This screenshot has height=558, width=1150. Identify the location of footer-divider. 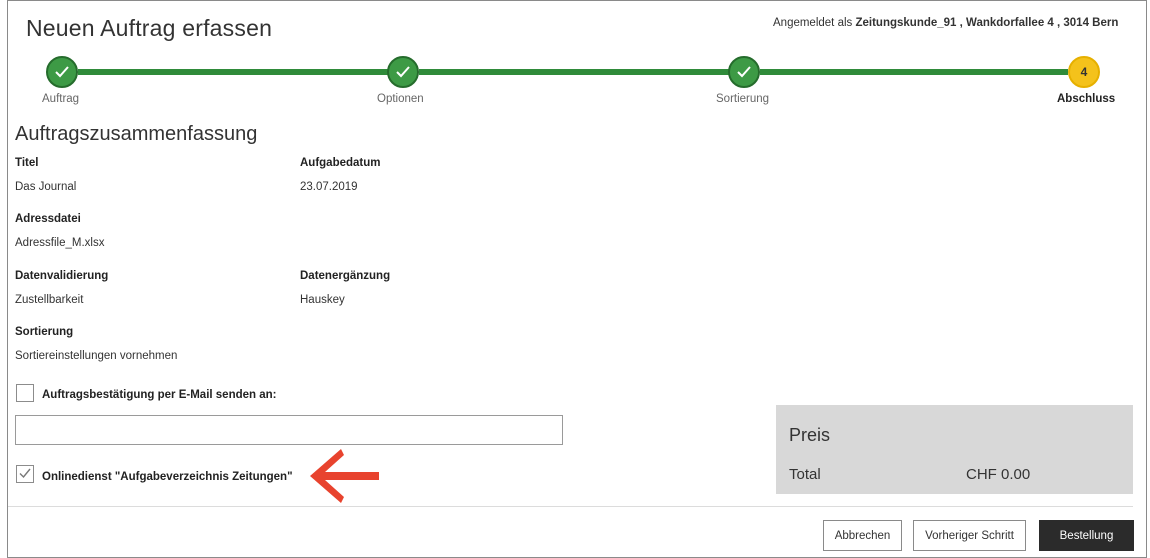
(570, 506).